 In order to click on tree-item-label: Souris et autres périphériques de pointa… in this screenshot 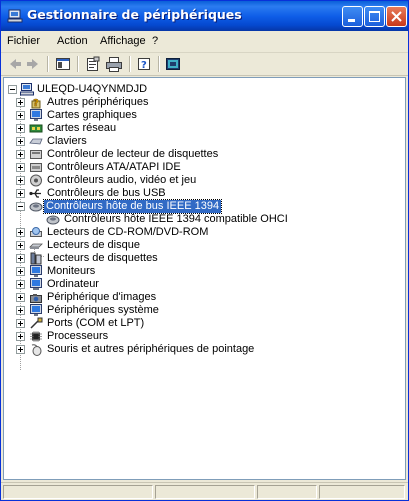, I will do `click(151, 349)`.